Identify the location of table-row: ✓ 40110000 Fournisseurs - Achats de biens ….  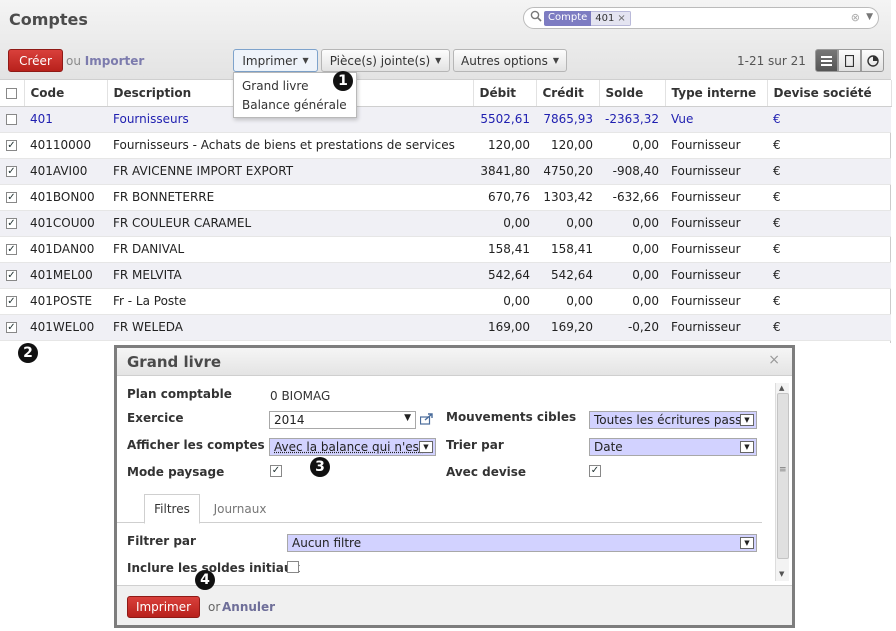
(445, 145).